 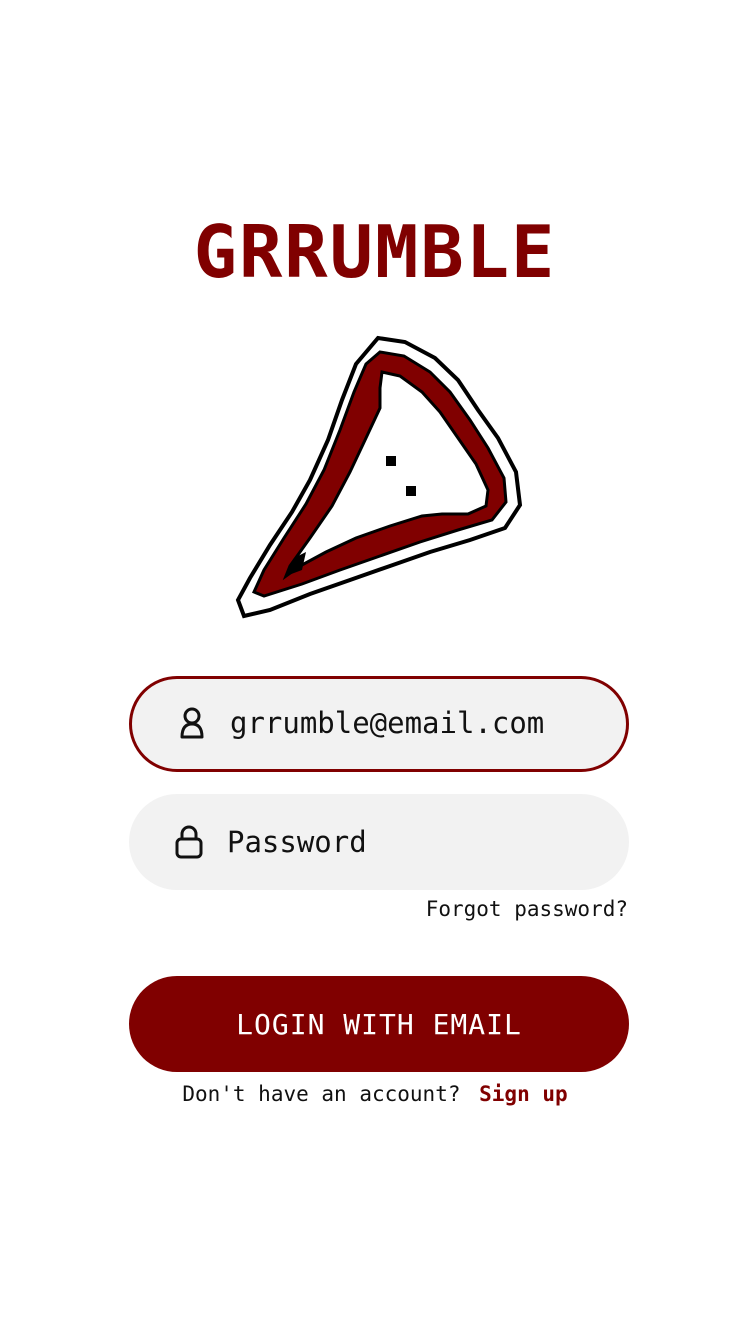 I want to click on email-input, so click(x=413, y=722).